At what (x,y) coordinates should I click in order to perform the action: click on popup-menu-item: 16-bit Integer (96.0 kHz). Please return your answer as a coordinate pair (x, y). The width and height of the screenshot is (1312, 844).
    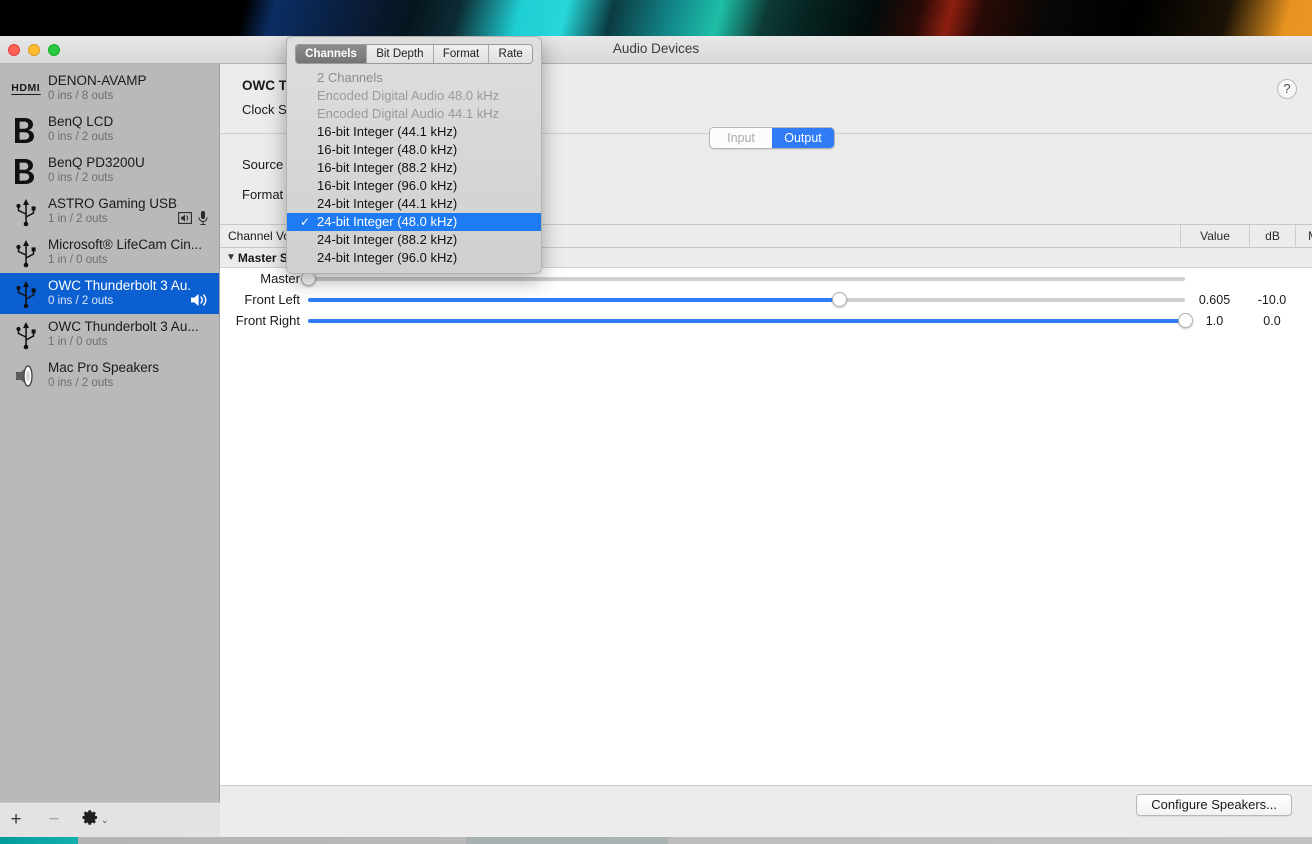
    Looking at the image, I should click on (414, 186).